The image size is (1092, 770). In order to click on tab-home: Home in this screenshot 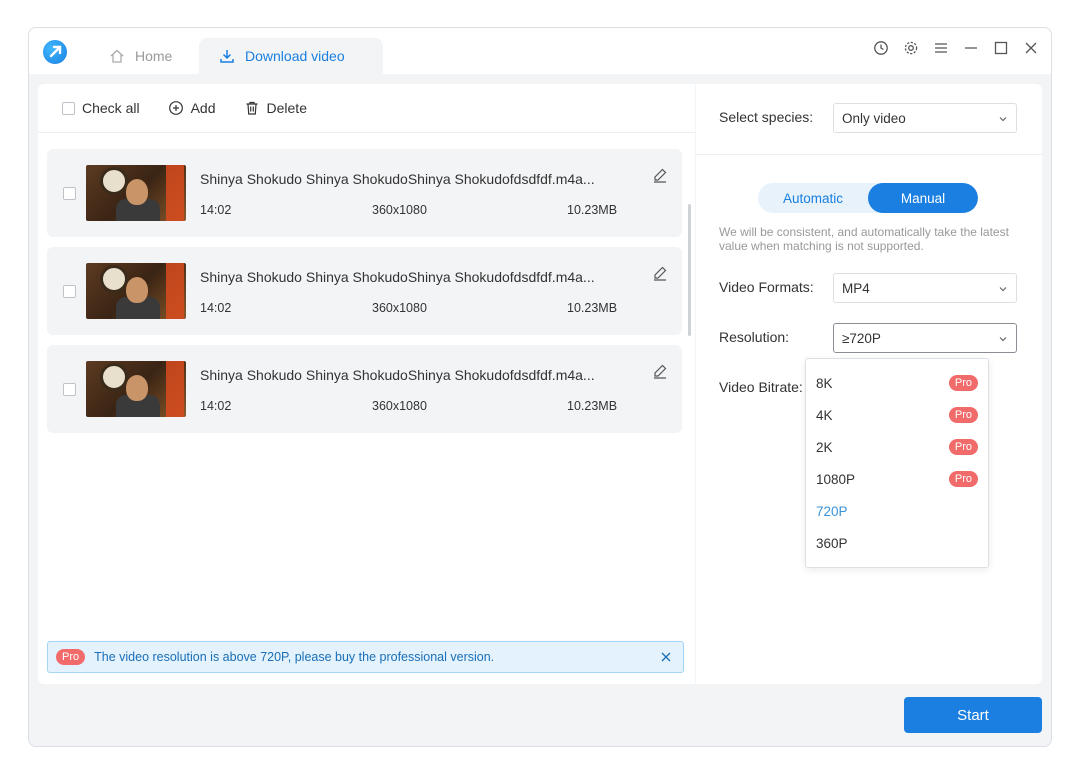, I will do `click(140, 56)`.